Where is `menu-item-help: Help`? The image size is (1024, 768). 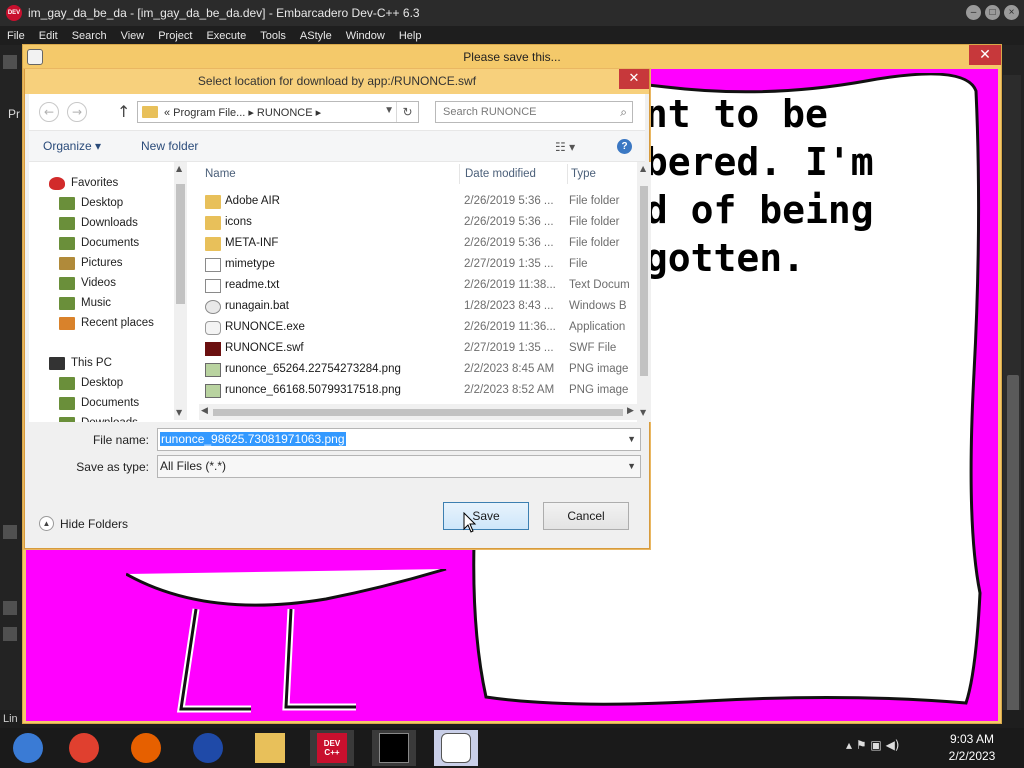
menu-item-help: Help is located at coordinates (410, 36).